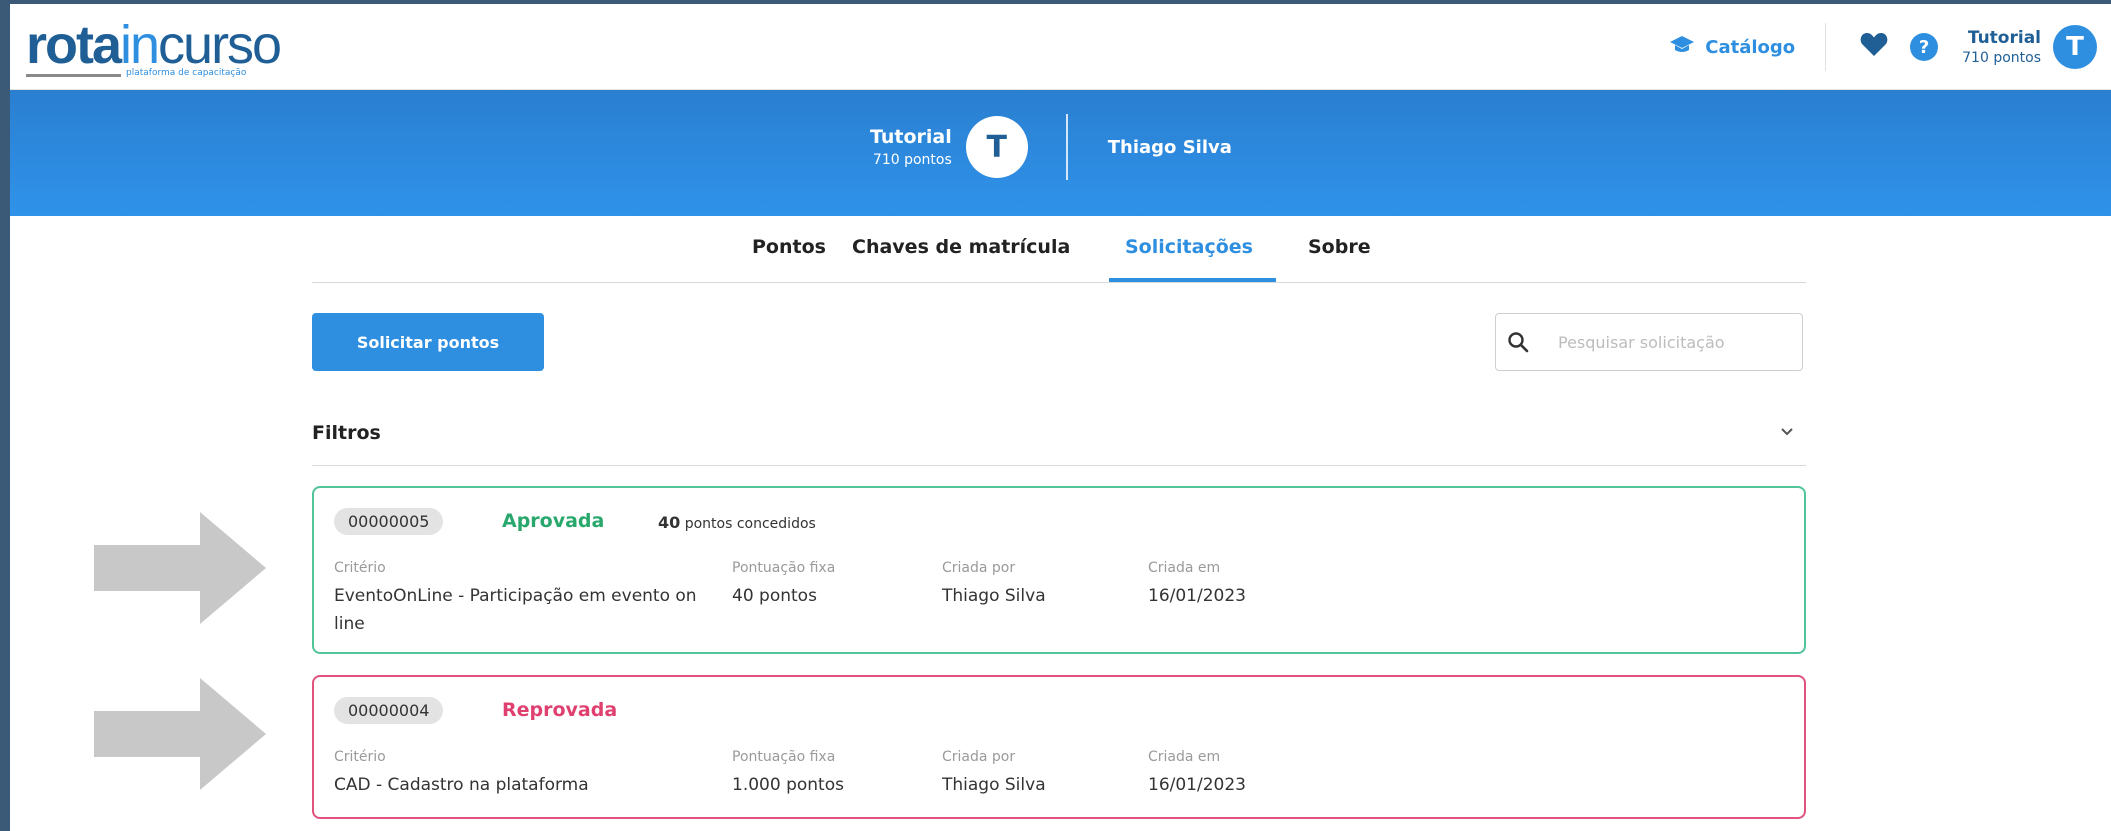  What do you see at coordinates (2075, 47) in the screenshot?
I see `avatar: T` at bounding box center [2075, 47].